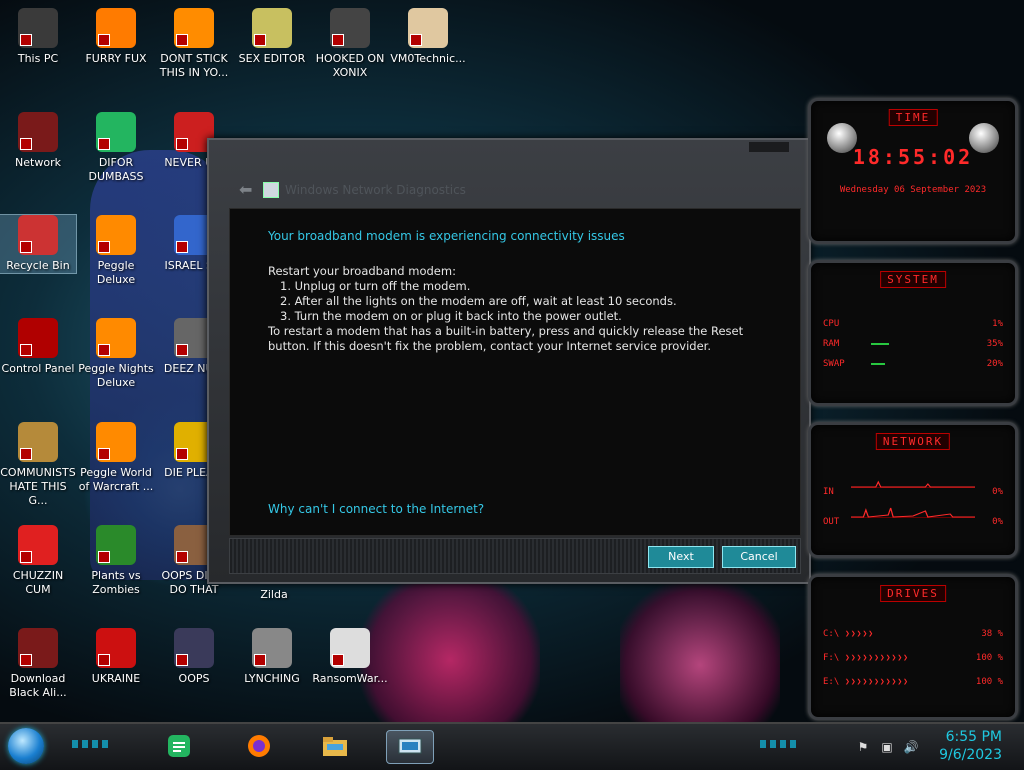 The image size is (1024, 770). What do you see at coordinates (997, 522) in the screenshot?
I see `net-out-value: 0%` at bounding box center [997, 522].